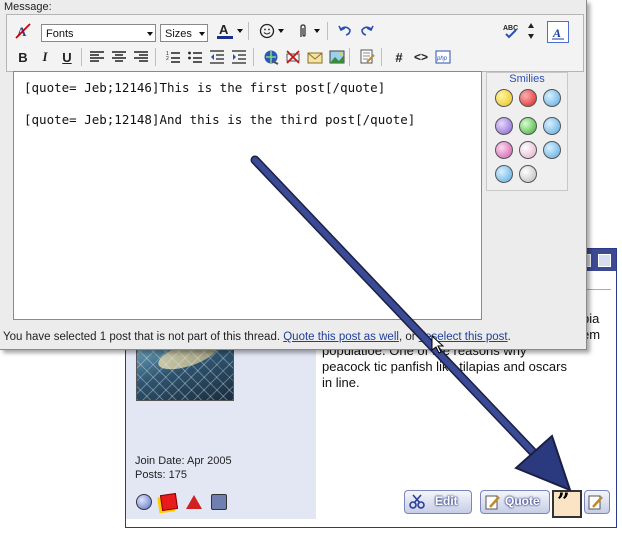 The image size is (622, 534). What do you see at coordinates (169, 502) in the screenshot?
I see `reputation-icon` at bounding box center [169, 502].